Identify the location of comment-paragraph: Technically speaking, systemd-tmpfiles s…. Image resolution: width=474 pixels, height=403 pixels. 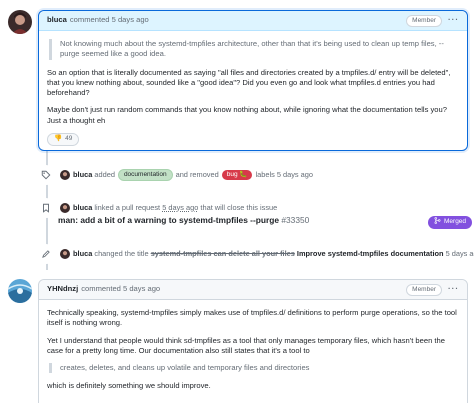
(252, 318).